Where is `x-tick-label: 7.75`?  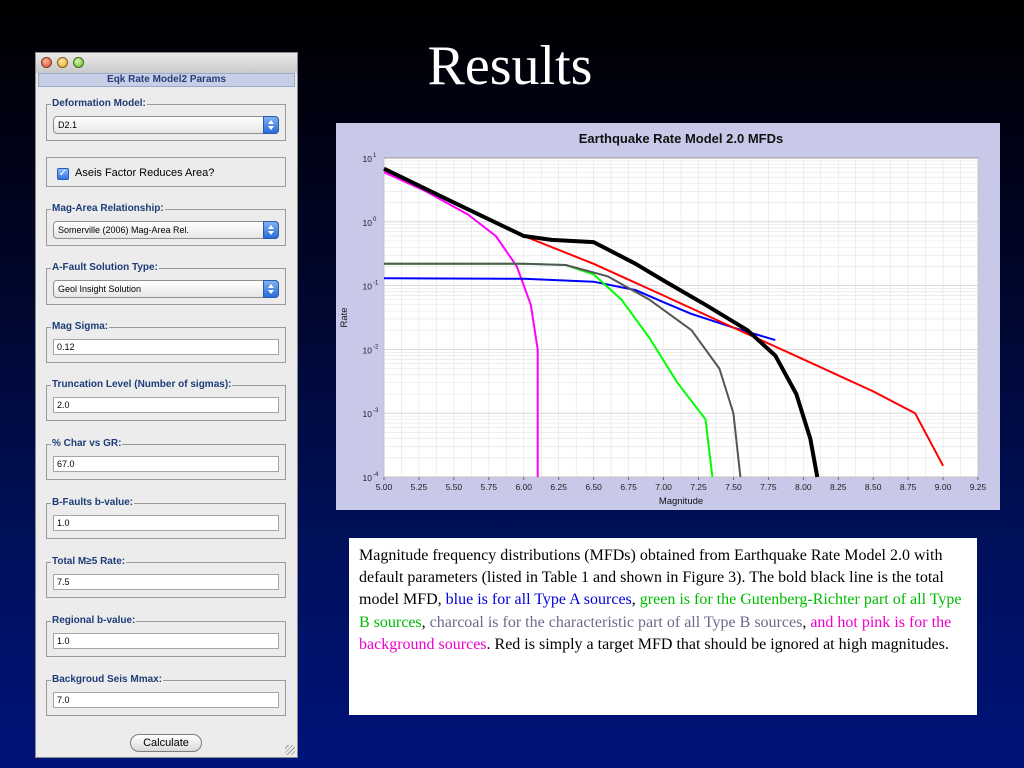
x-tick-label: 7.75 is located at coordinates (768, 487).